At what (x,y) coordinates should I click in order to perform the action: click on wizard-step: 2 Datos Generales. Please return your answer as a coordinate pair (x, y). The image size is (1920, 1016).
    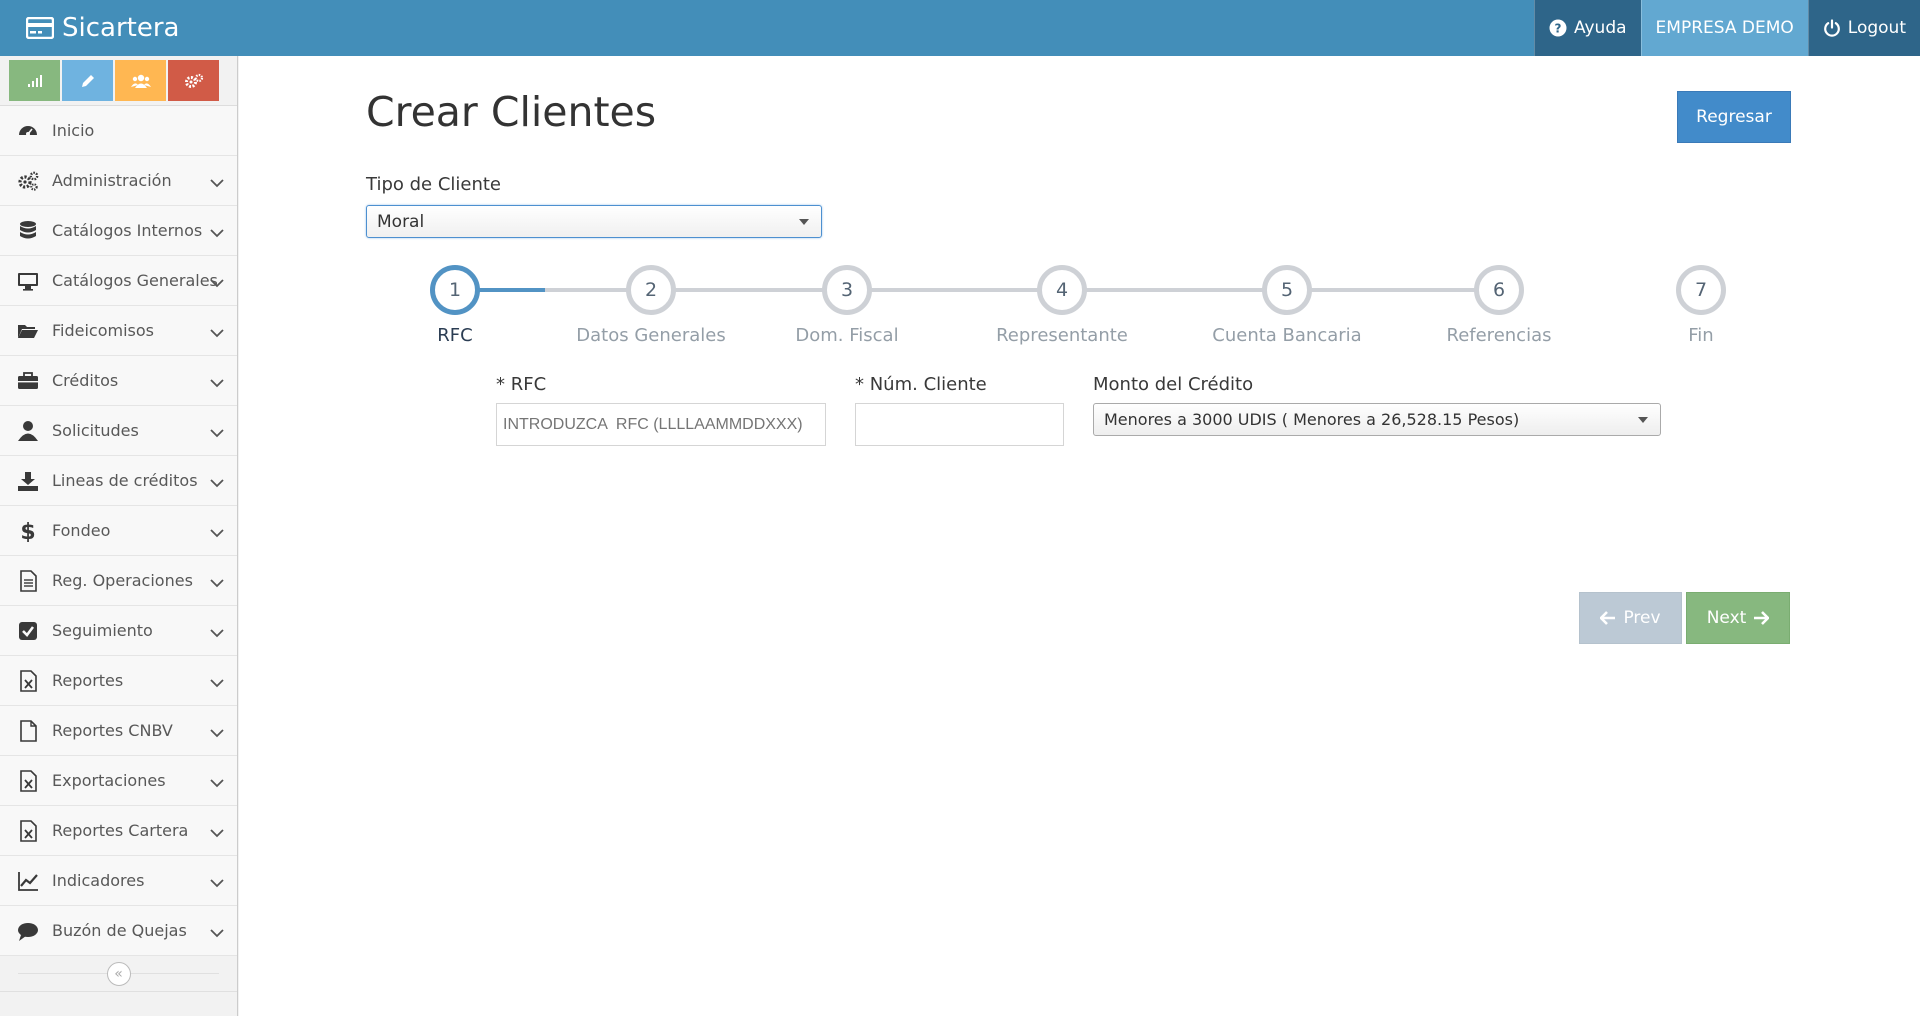
    Looking at the image, I should click on (651, 303).